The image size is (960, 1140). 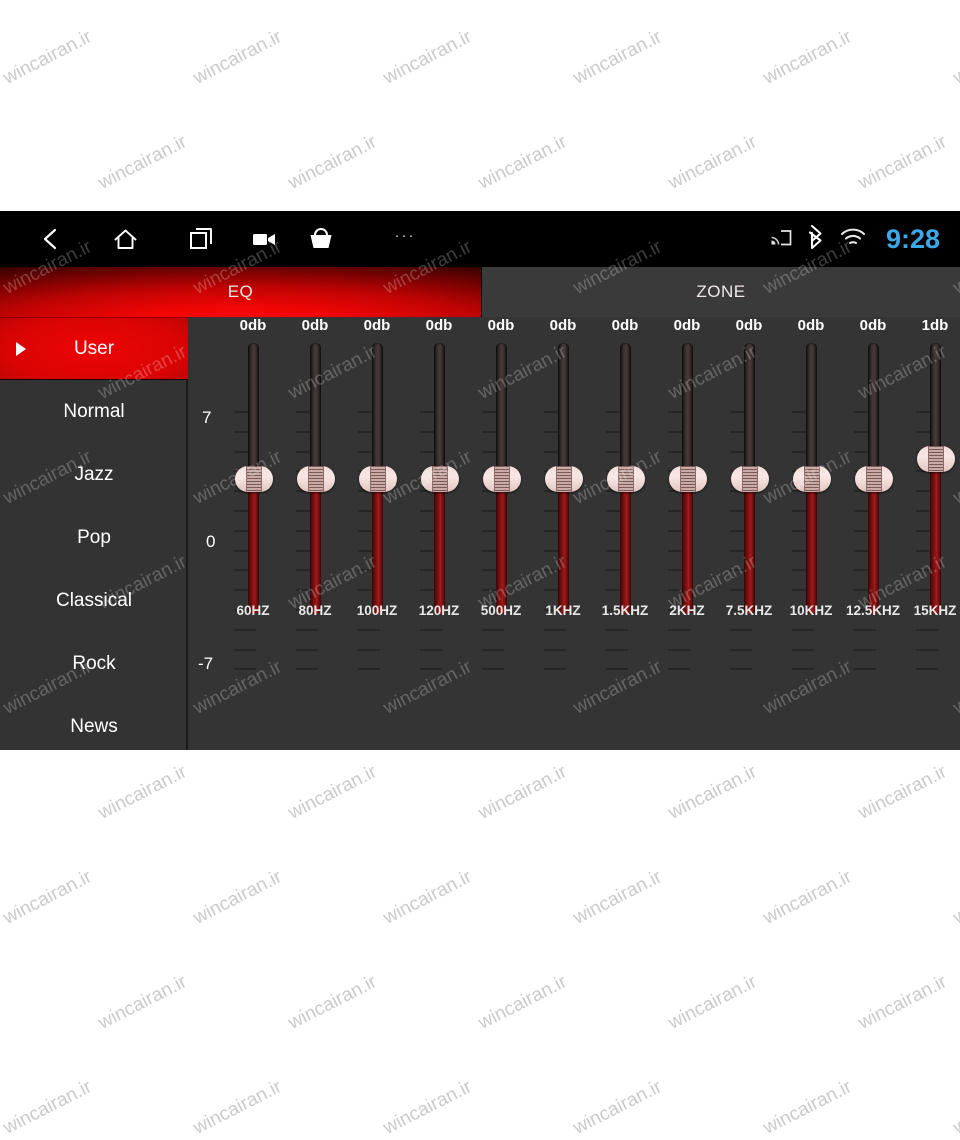 What do you see at coordinates (749, 533) in the screenshot?
I see `eq-band: 0db 7.5KHZ` at bounding box center [749, 533].